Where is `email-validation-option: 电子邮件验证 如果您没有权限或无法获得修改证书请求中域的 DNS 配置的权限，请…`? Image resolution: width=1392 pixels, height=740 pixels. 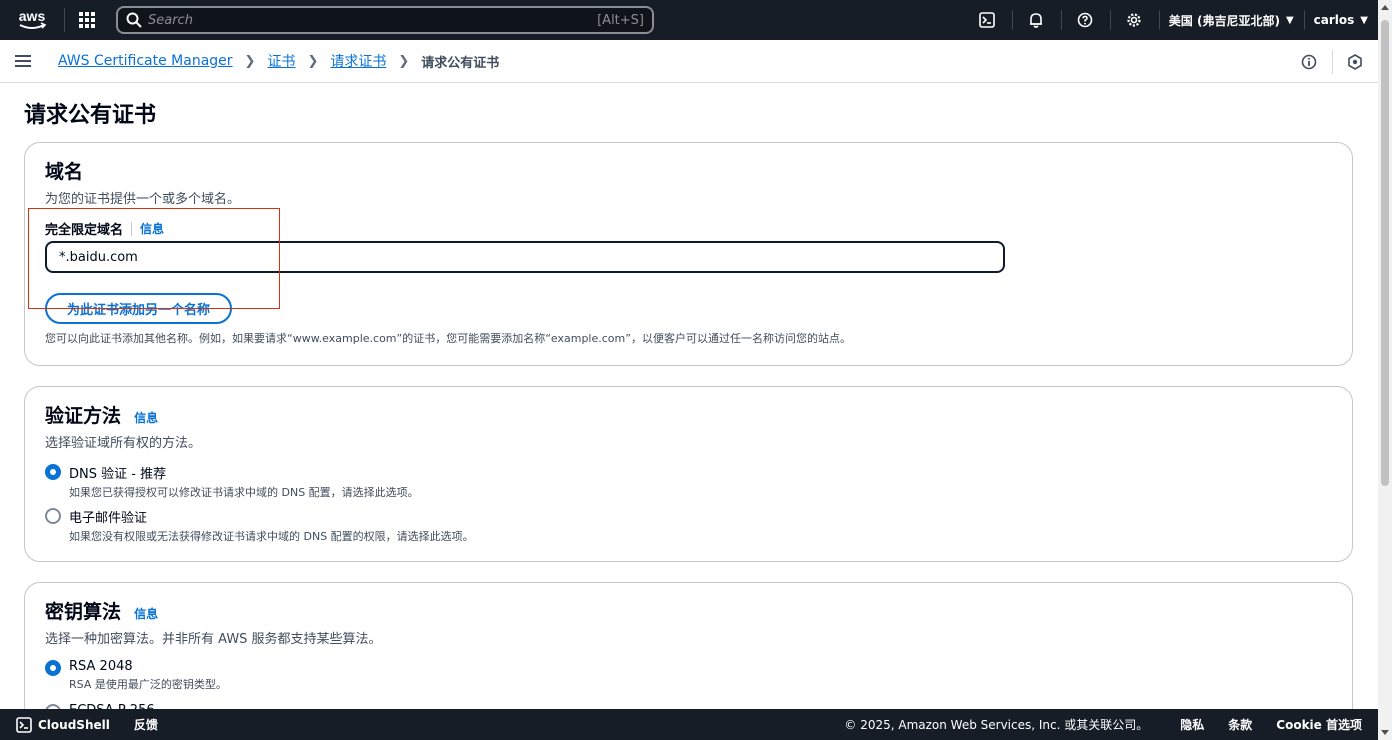 email-validation-option: 电子邮件验证 如果您没有权限或无法获得修改证书请求中域的 DNS 配置的权限，请… is located at coordinates (259, 525).